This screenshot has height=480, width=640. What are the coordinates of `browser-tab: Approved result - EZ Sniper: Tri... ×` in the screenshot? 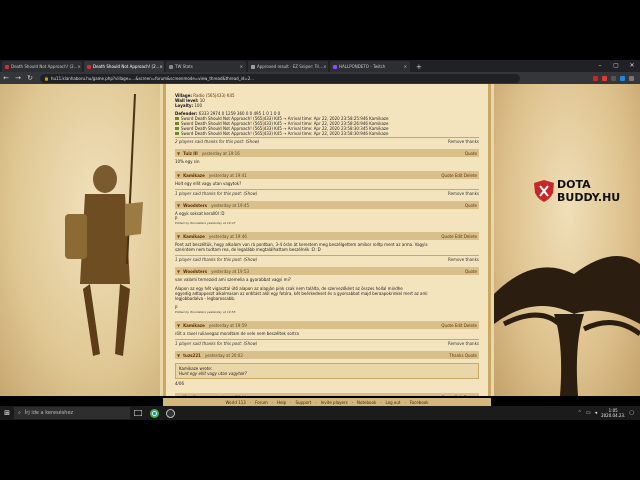 It's located at (288, 66).